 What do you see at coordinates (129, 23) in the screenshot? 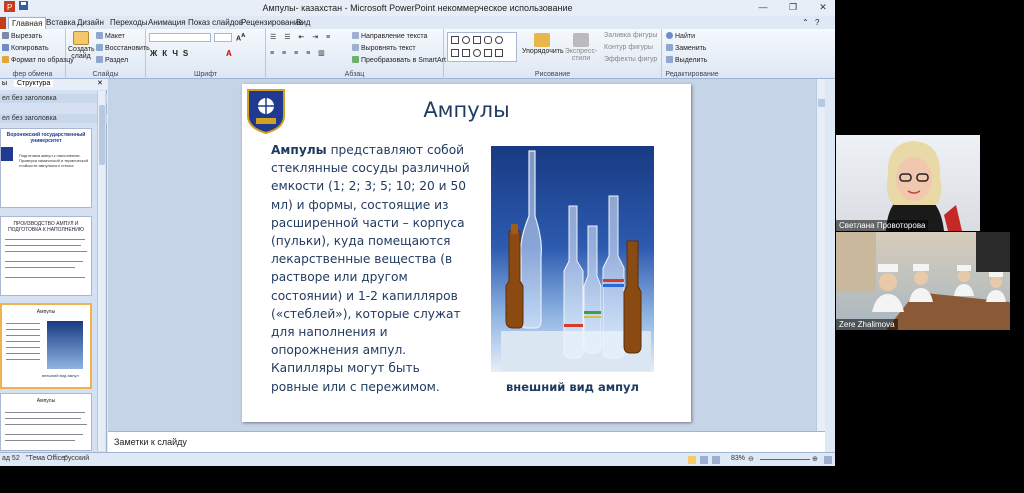
I see `tab-transitions: Переходы` at bounding box center [129, 23].